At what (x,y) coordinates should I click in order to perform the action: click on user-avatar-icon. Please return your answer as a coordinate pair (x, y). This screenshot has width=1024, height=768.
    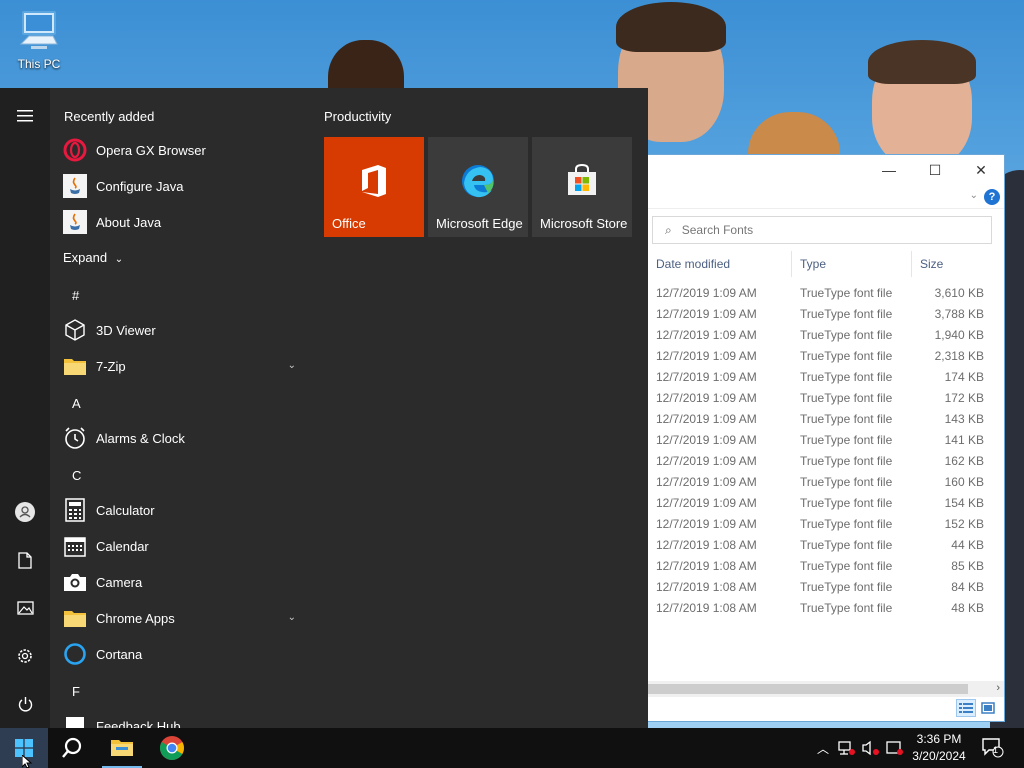
    Looking at the image, I should click on (25, 512).